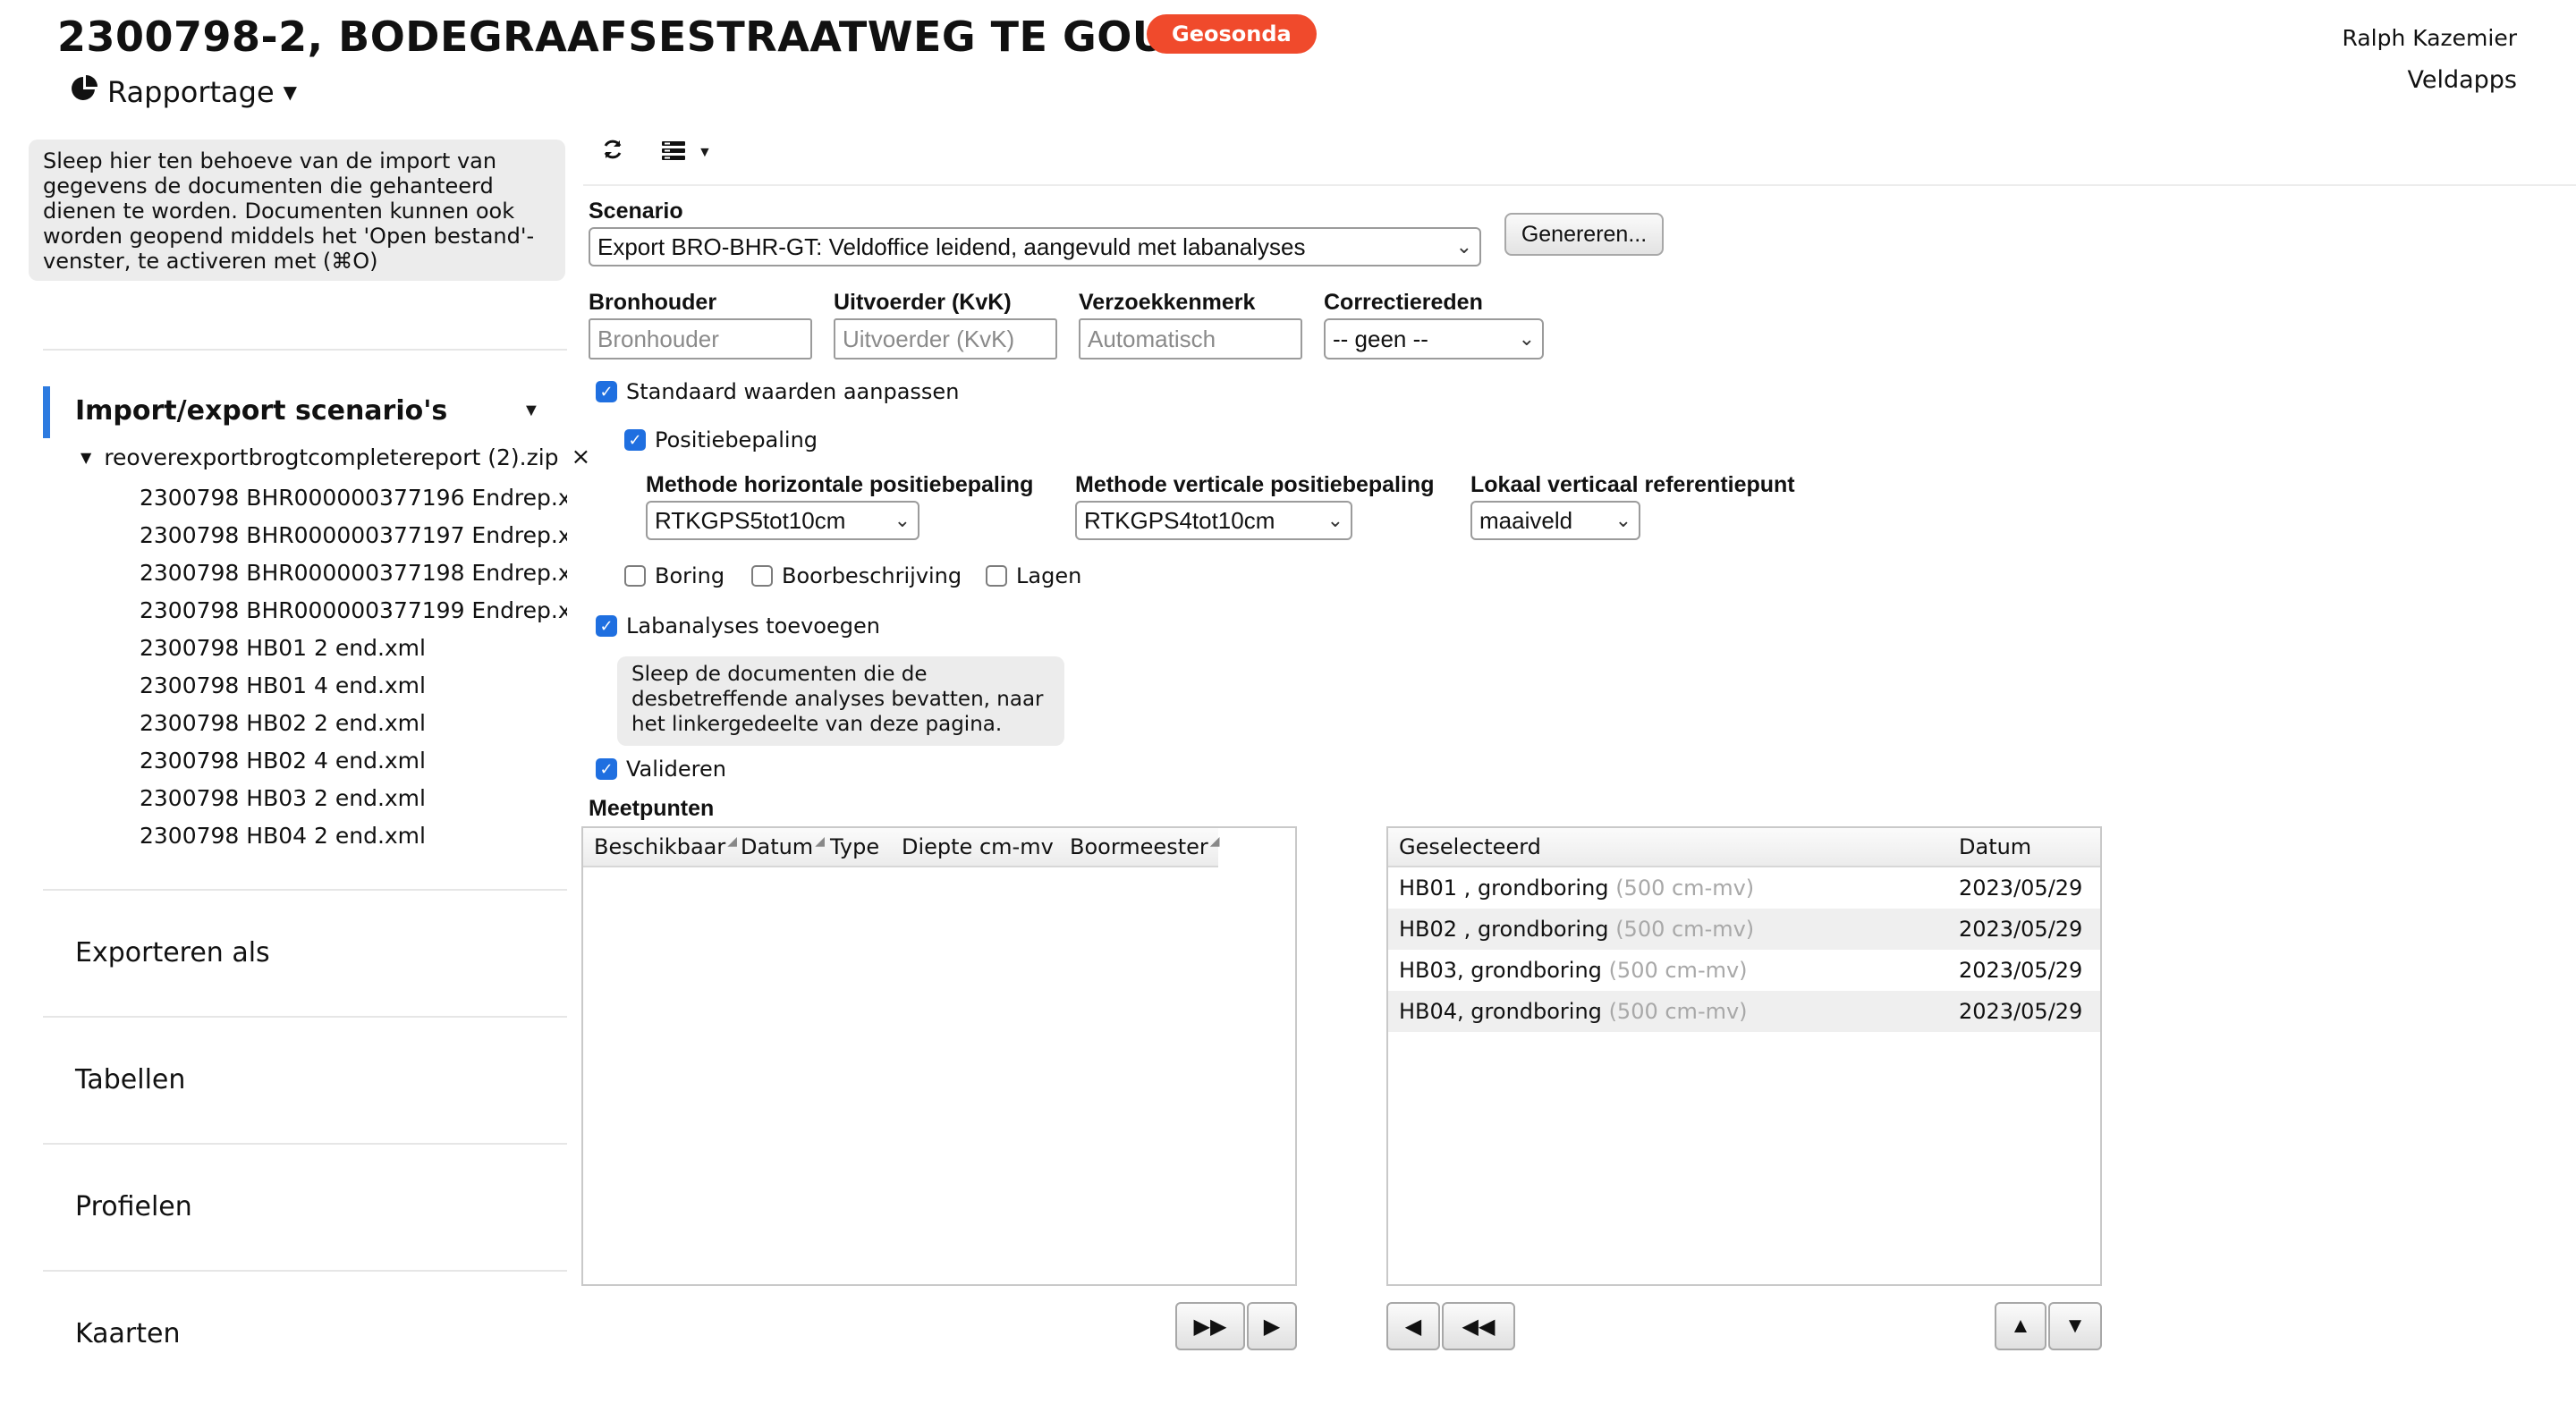 This screenshot has width=2576, height=1404. Describe the element at coordinates (191, 92) in the screenshot. I see `rapportage-label: Rapportage` at that location.